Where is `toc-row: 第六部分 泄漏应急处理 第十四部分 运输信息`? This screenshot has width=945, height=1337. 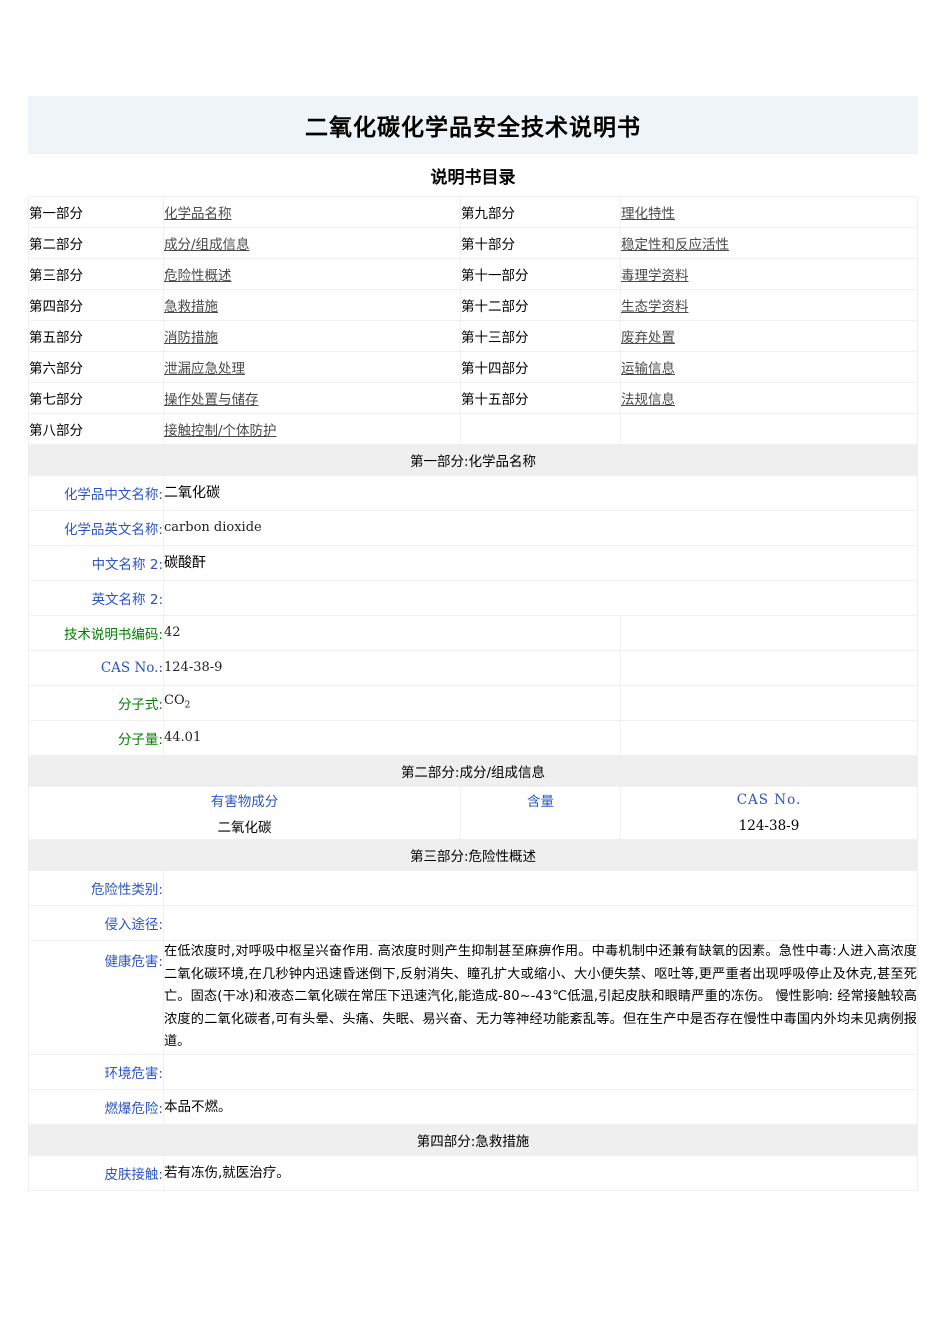 toc-row: 第六部分 泄漏应急处理 第十四部分 运输信息 is located at coordinates (473, 367).